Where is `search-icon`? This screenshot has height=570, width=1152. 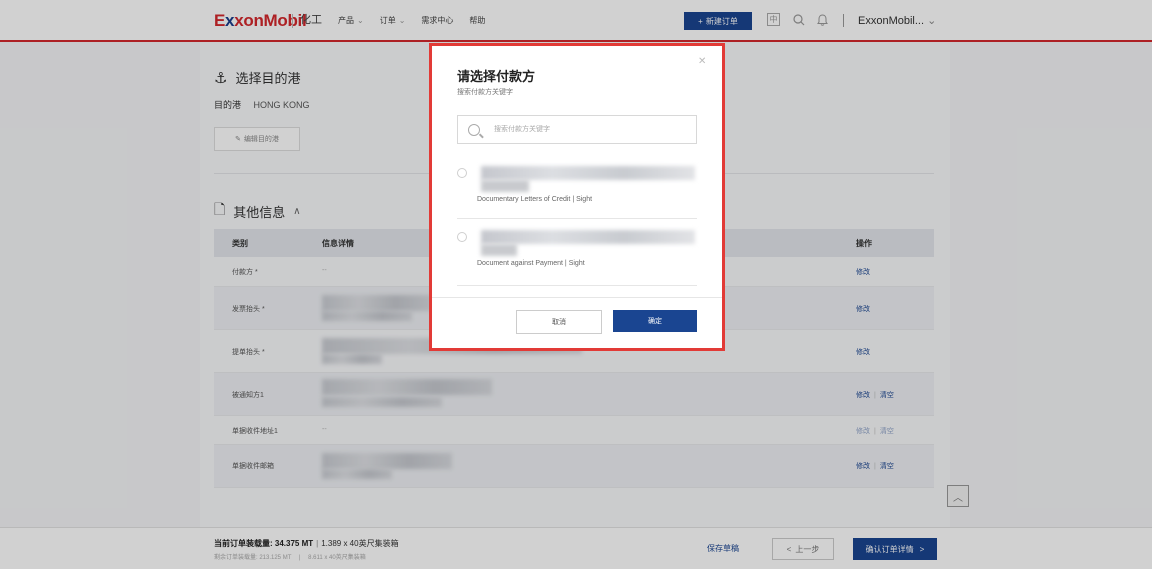
search-icon is located at coordinates (474, 129).